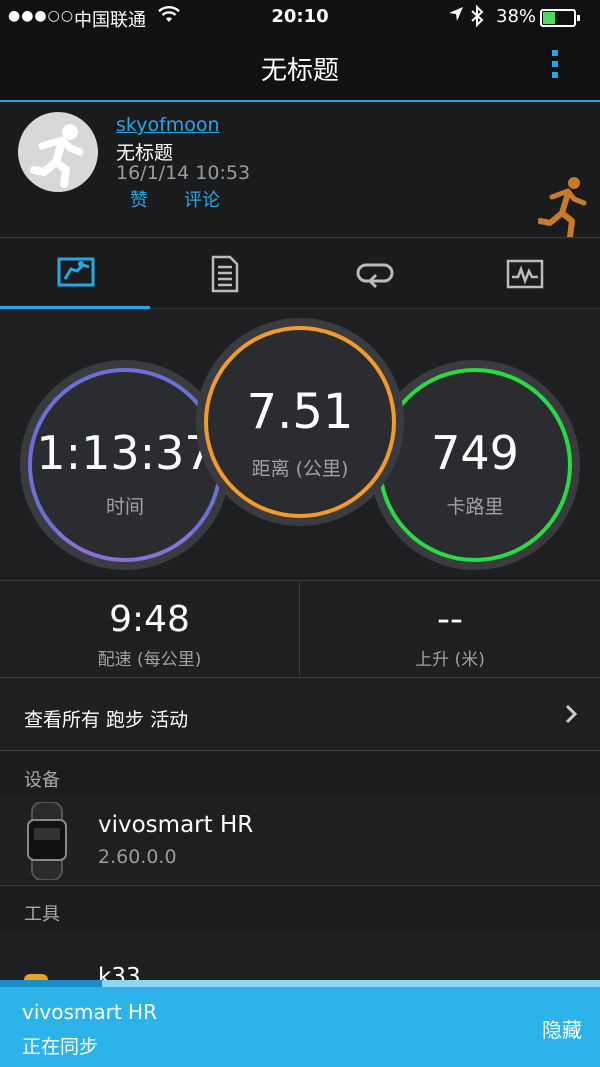 This screenshot has height=1067, width=600. What do you see at coordinates (300, 774) in the screenshot?
I see `devices-section-header: 设备` at bounding box center [300, 774].